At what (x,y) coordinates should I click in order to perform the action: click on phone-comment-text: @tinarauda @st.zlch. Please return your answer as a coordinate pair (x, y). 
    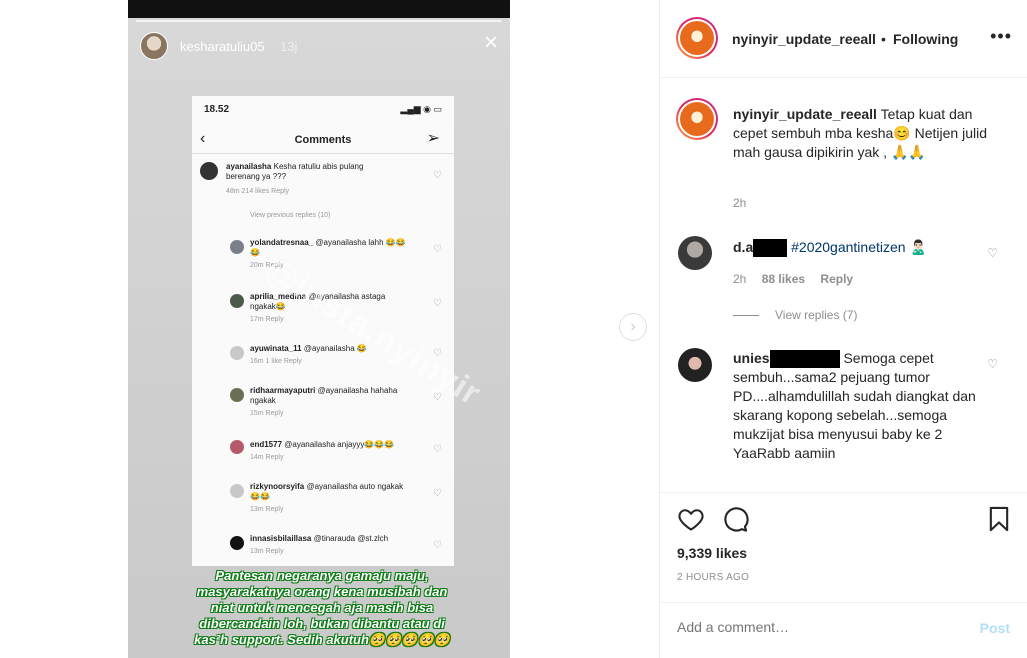
    Looking at the image, I should click on (351, 538).